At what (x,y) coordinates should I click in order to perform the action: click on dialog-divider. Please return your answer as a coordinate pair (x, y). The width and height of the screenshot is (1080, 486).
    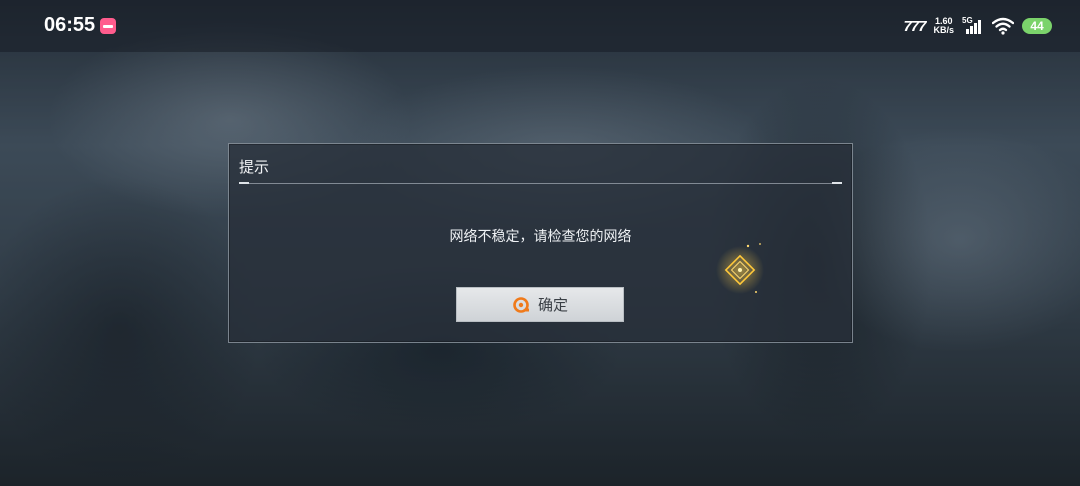
    Looking at the image, I should click on (540, 183).